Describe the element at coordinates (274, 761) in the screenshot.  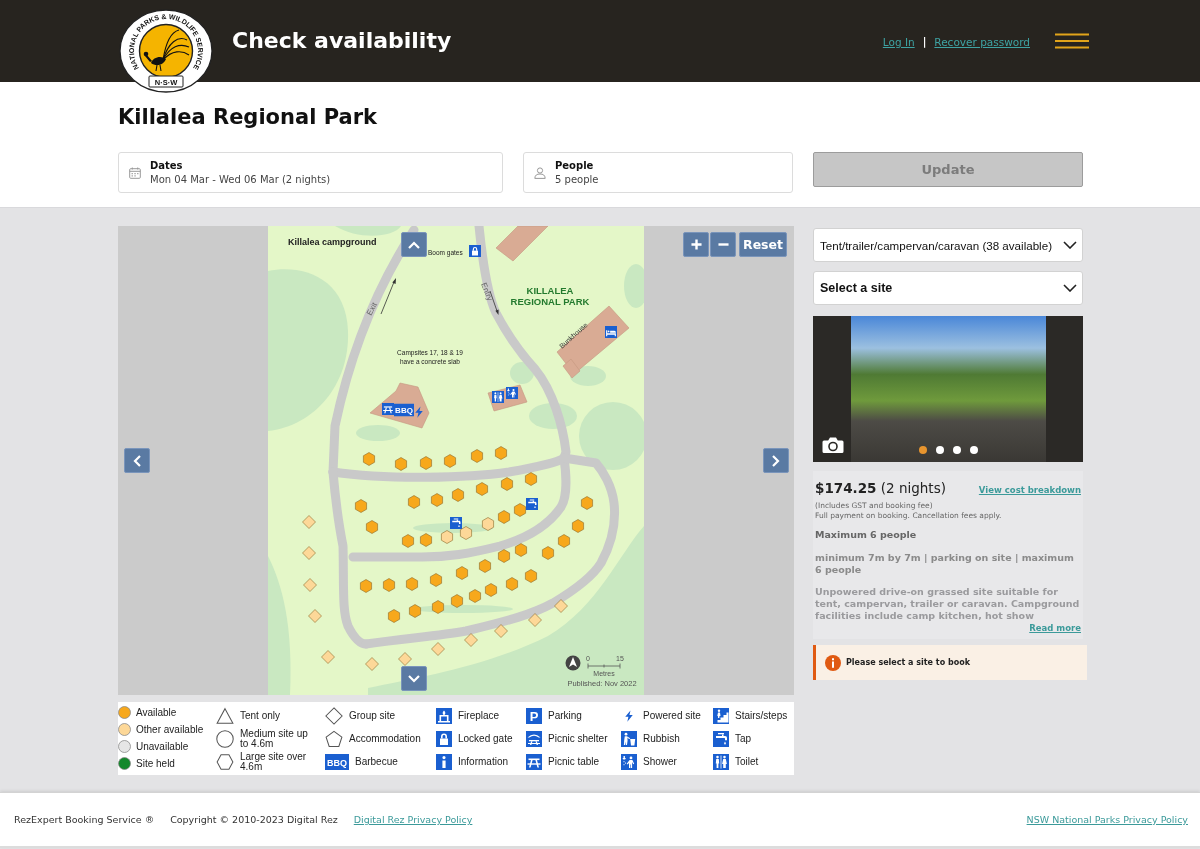
I see `legend-label: Large site over 4.6m` at that location.